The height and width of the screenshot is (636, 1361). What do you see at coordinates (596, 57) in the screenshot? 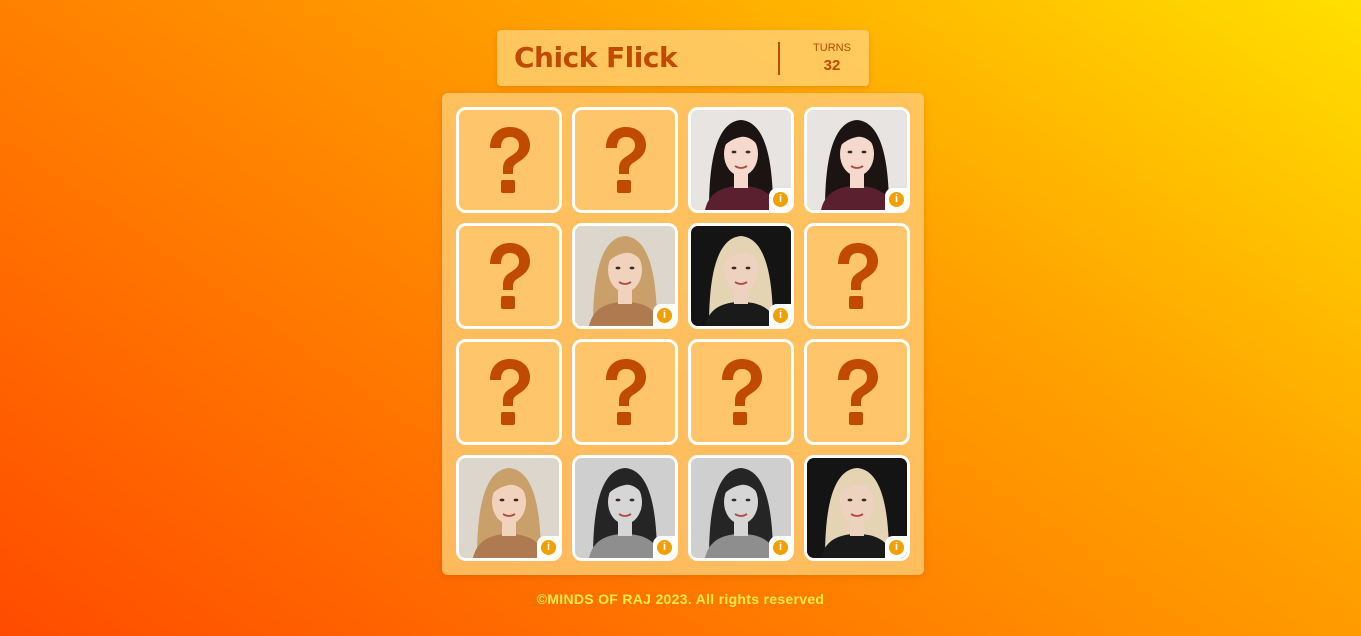
I see `game-title: Chick Flick` at bounding box center [596, 57].